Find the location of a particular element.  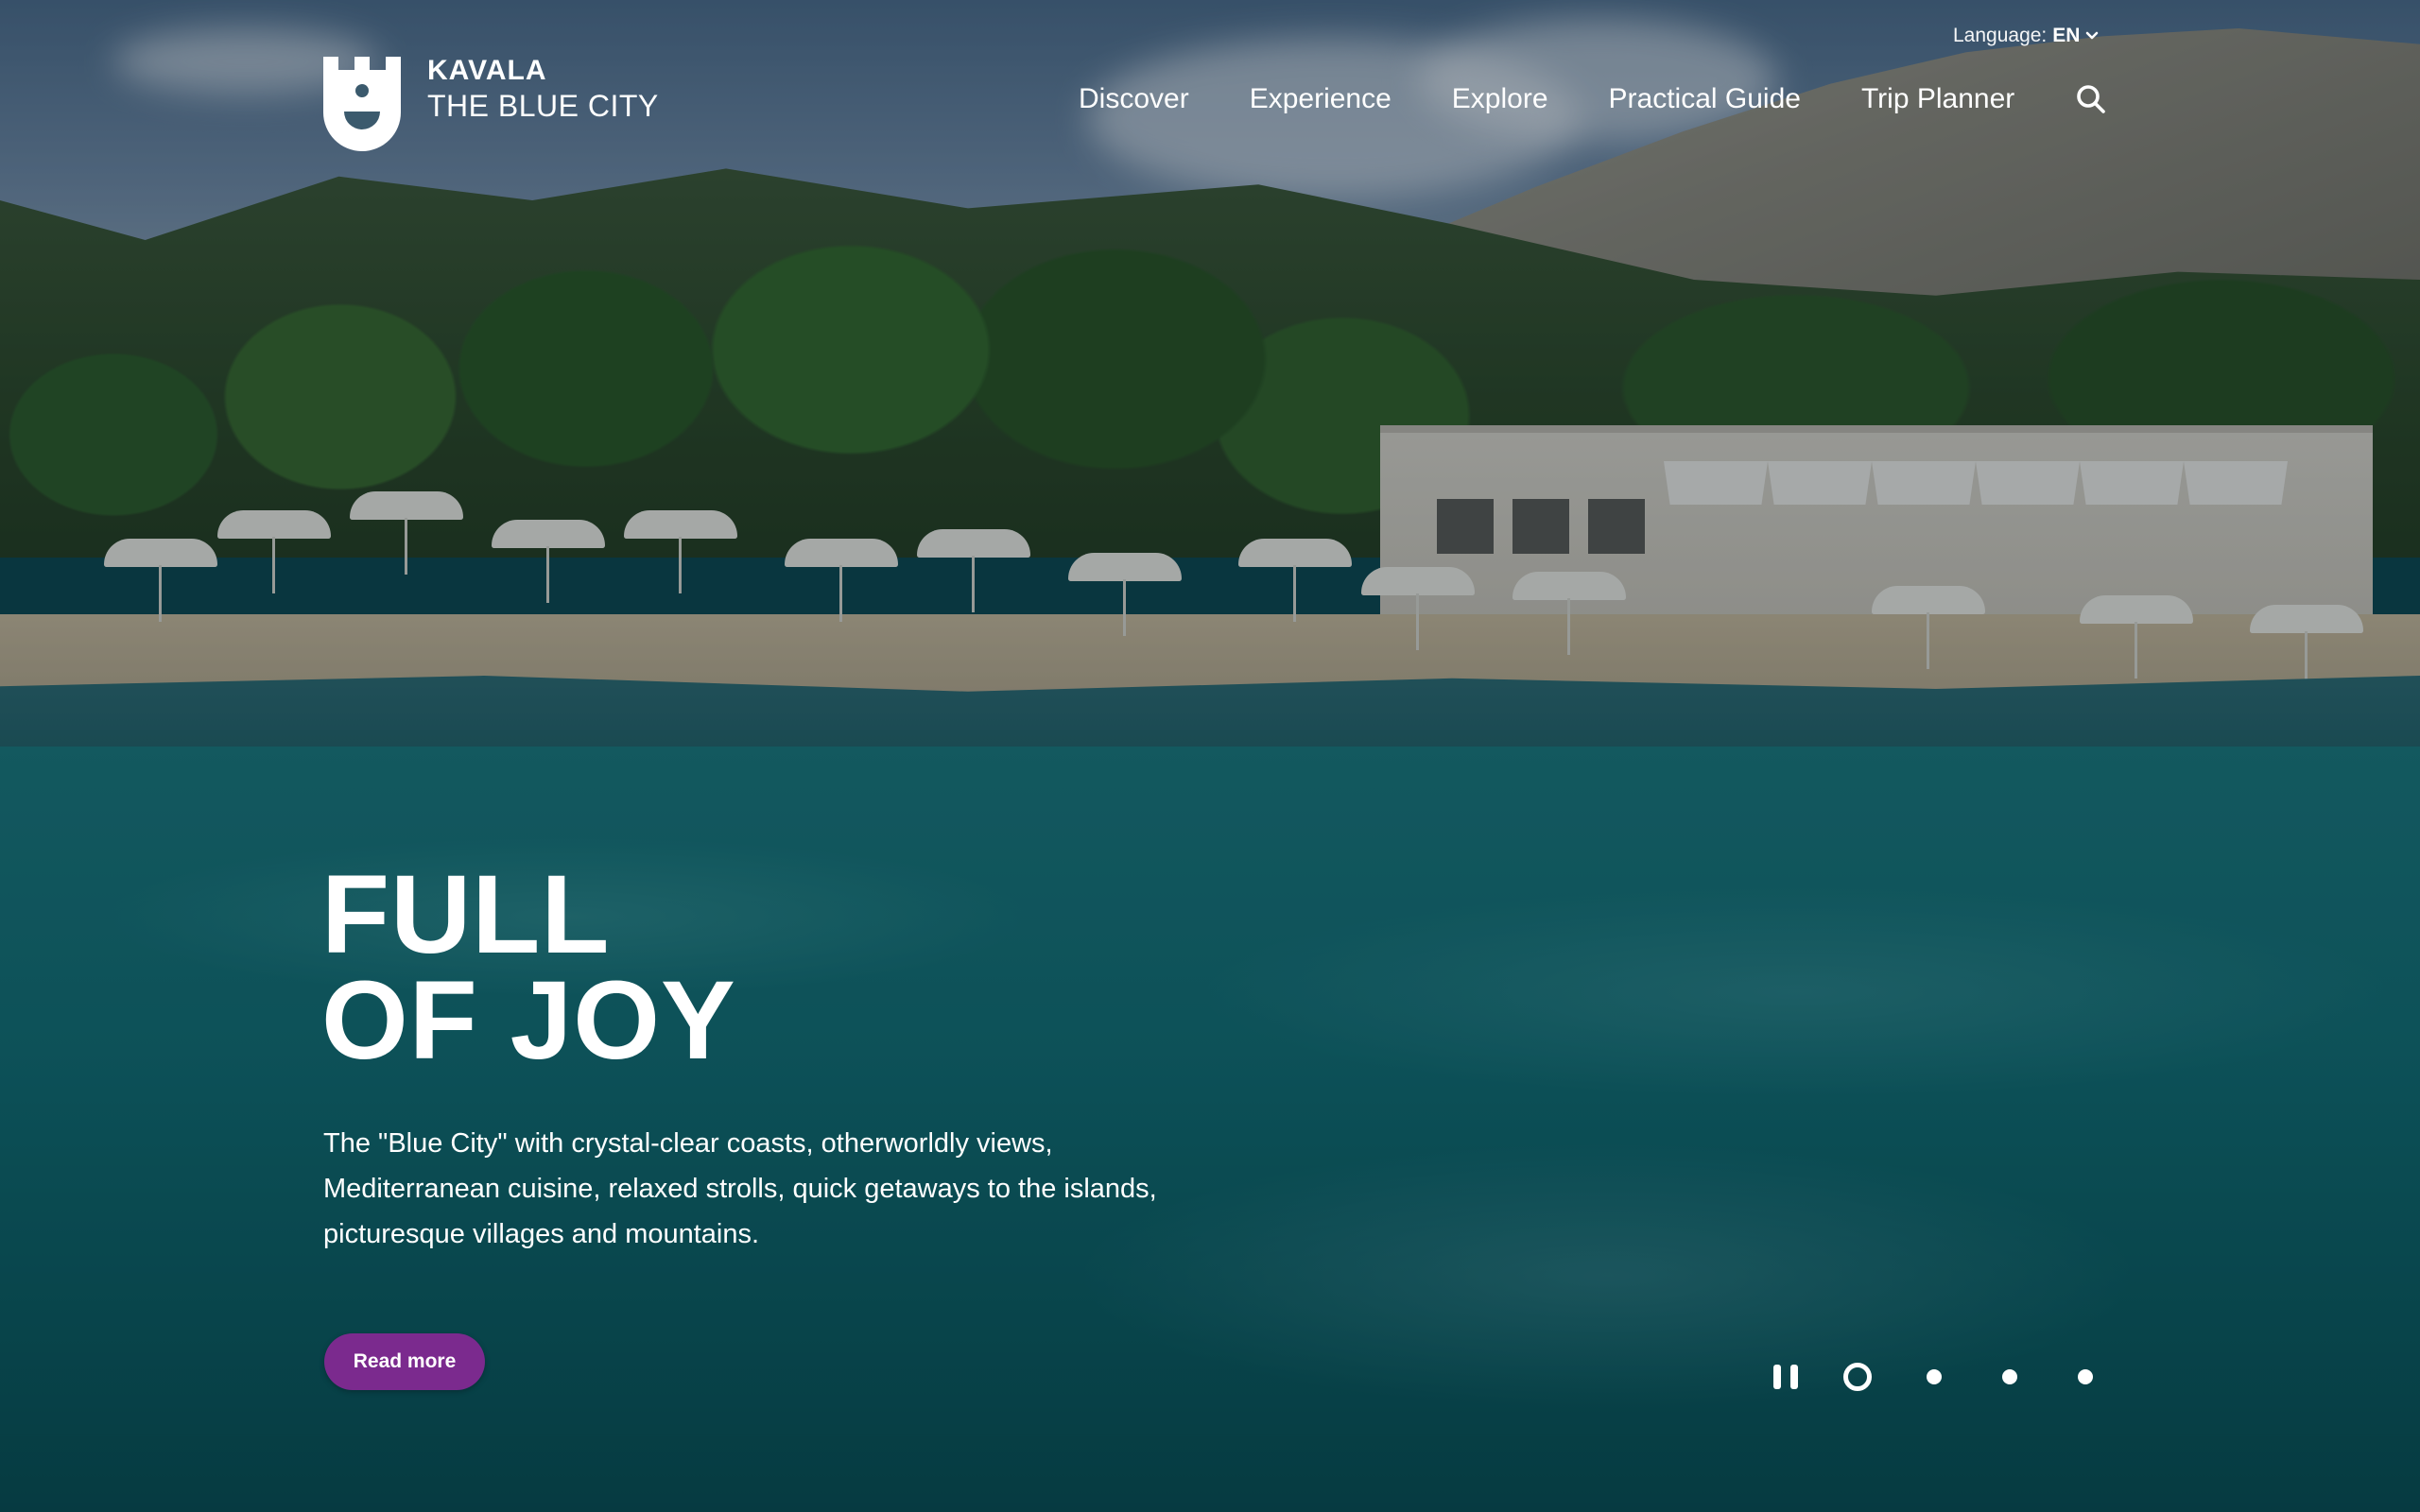

read-more-button: Read more is located at coordinates (405, 1361).